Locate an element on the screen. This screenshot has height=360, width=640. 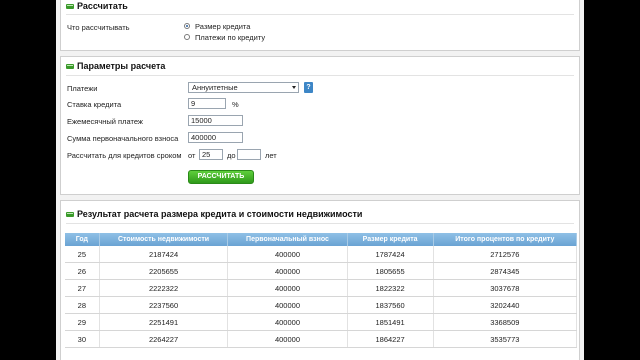
table-row: 25 2187424 400000 1787424 2712576 is located at coordinates (321, 254).